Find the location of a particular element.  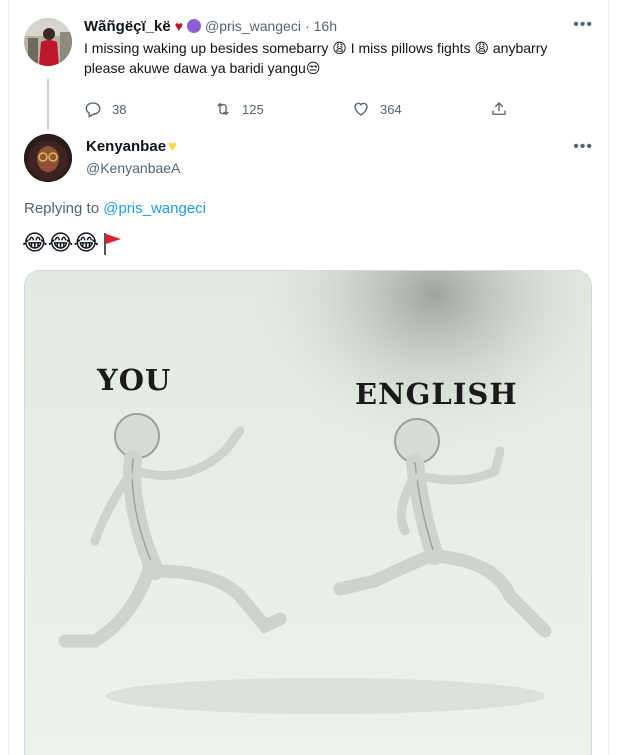

yellow-heart-icon: ♥ is located at coordinates (172, 146).